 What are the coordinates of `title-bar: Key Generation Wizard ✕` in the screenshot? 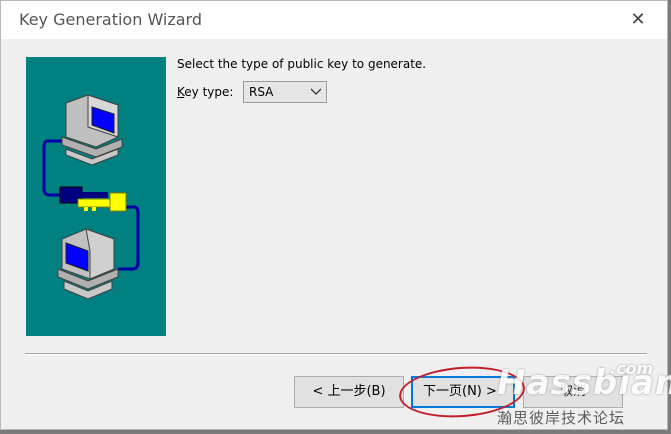 It's located at (334, 20).